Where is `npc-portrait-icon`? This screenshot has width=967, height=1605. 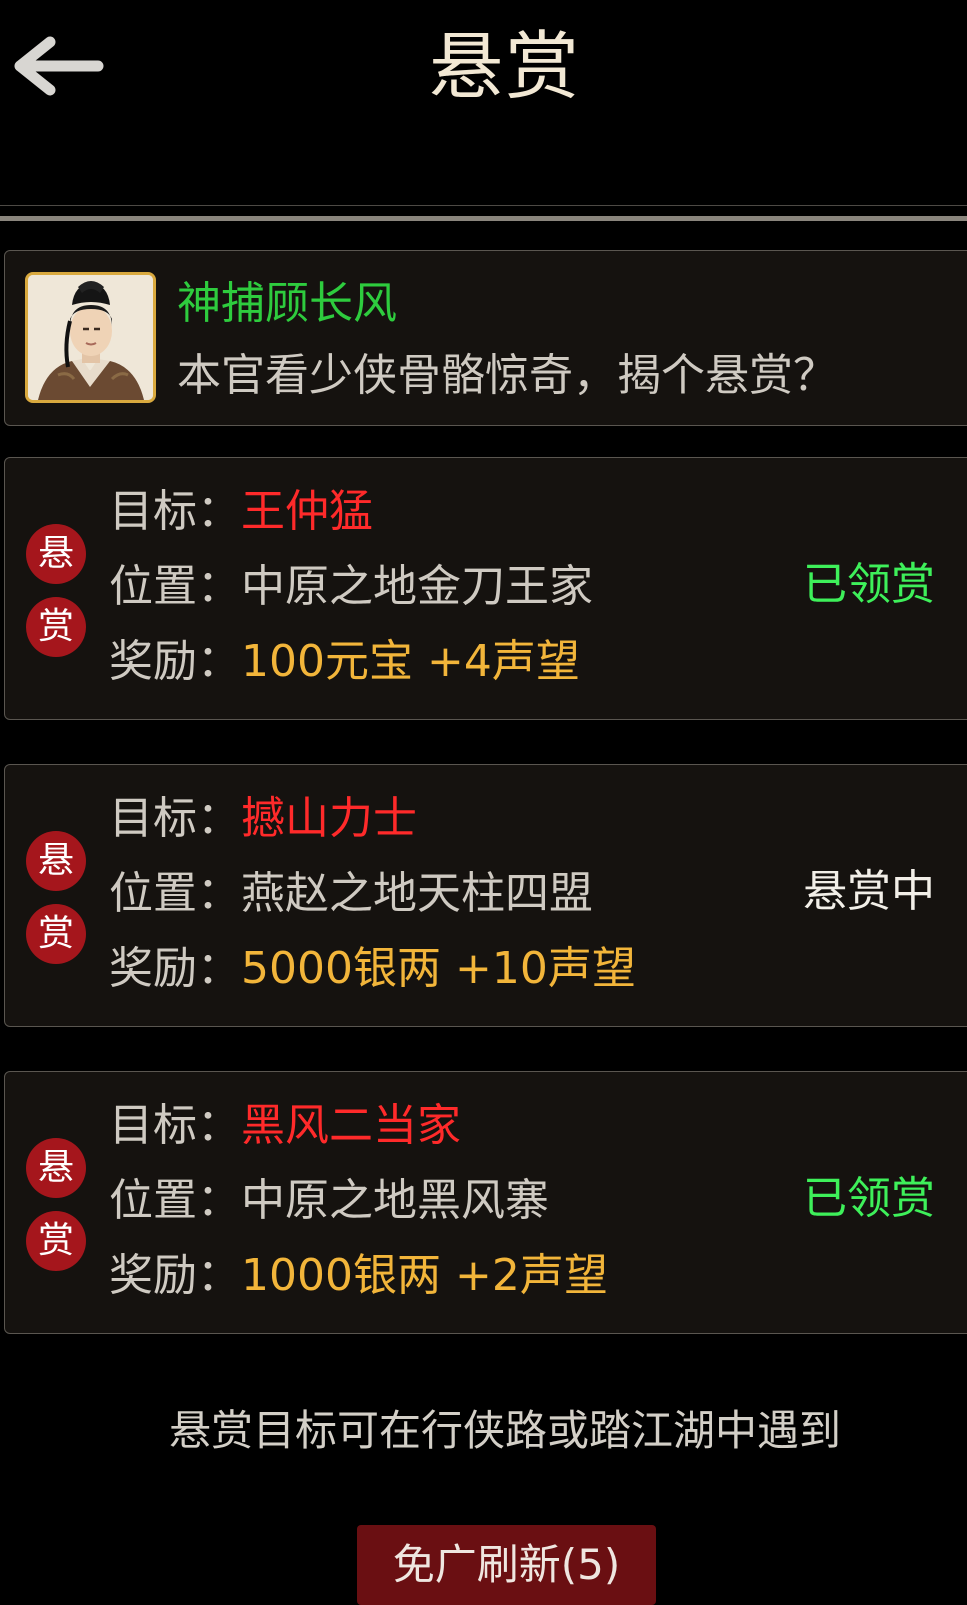 npc-portrait-icon is located at coordinates (90, 337).